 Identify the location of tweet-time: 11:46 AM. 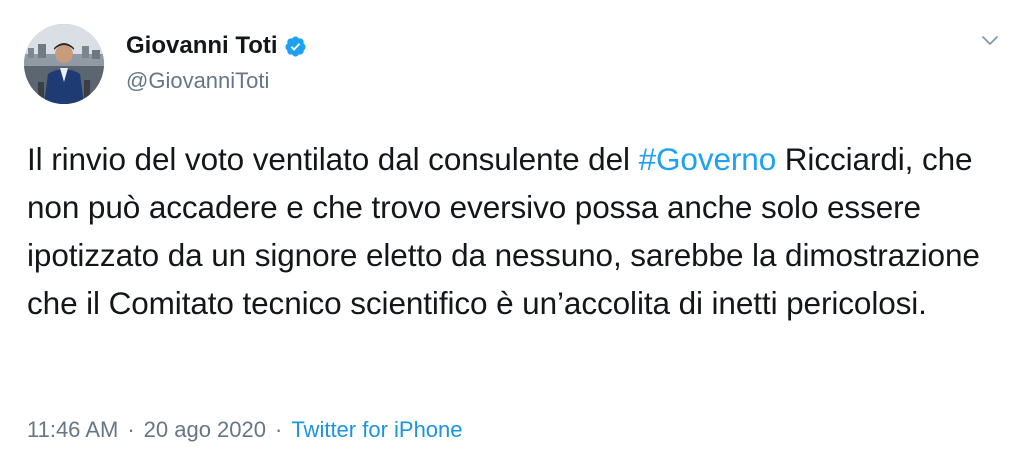
(72, 430).